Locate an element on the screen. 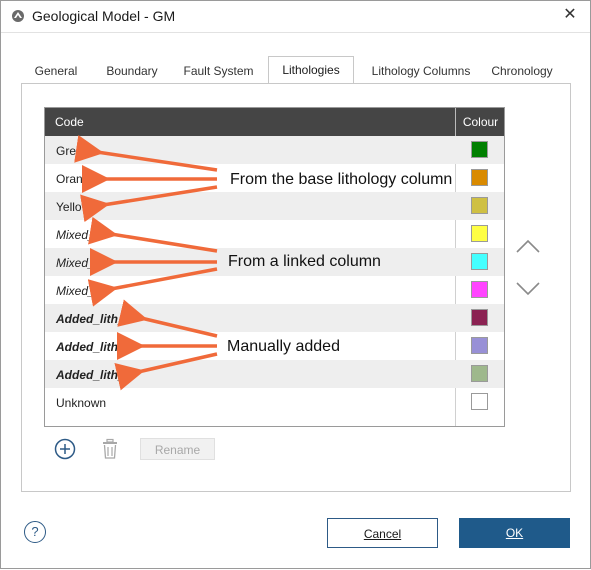 Image resolution: width=591 pixels, height=570 pixels. table-row: Unknown is located at coordinates (274, 402).